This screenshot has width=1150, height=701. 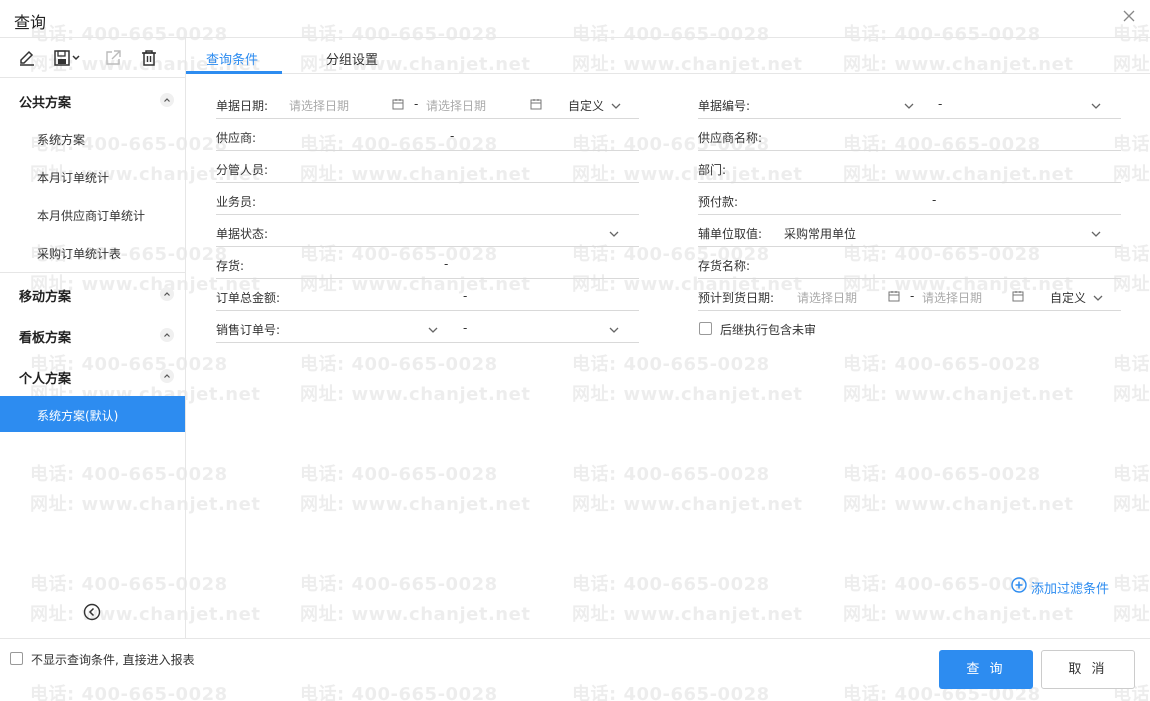 What do you see at coordinates (456, 105) in the screenshot?
I see `doc-date-end-input: 请选择日期` at bounding box center [456, 105].